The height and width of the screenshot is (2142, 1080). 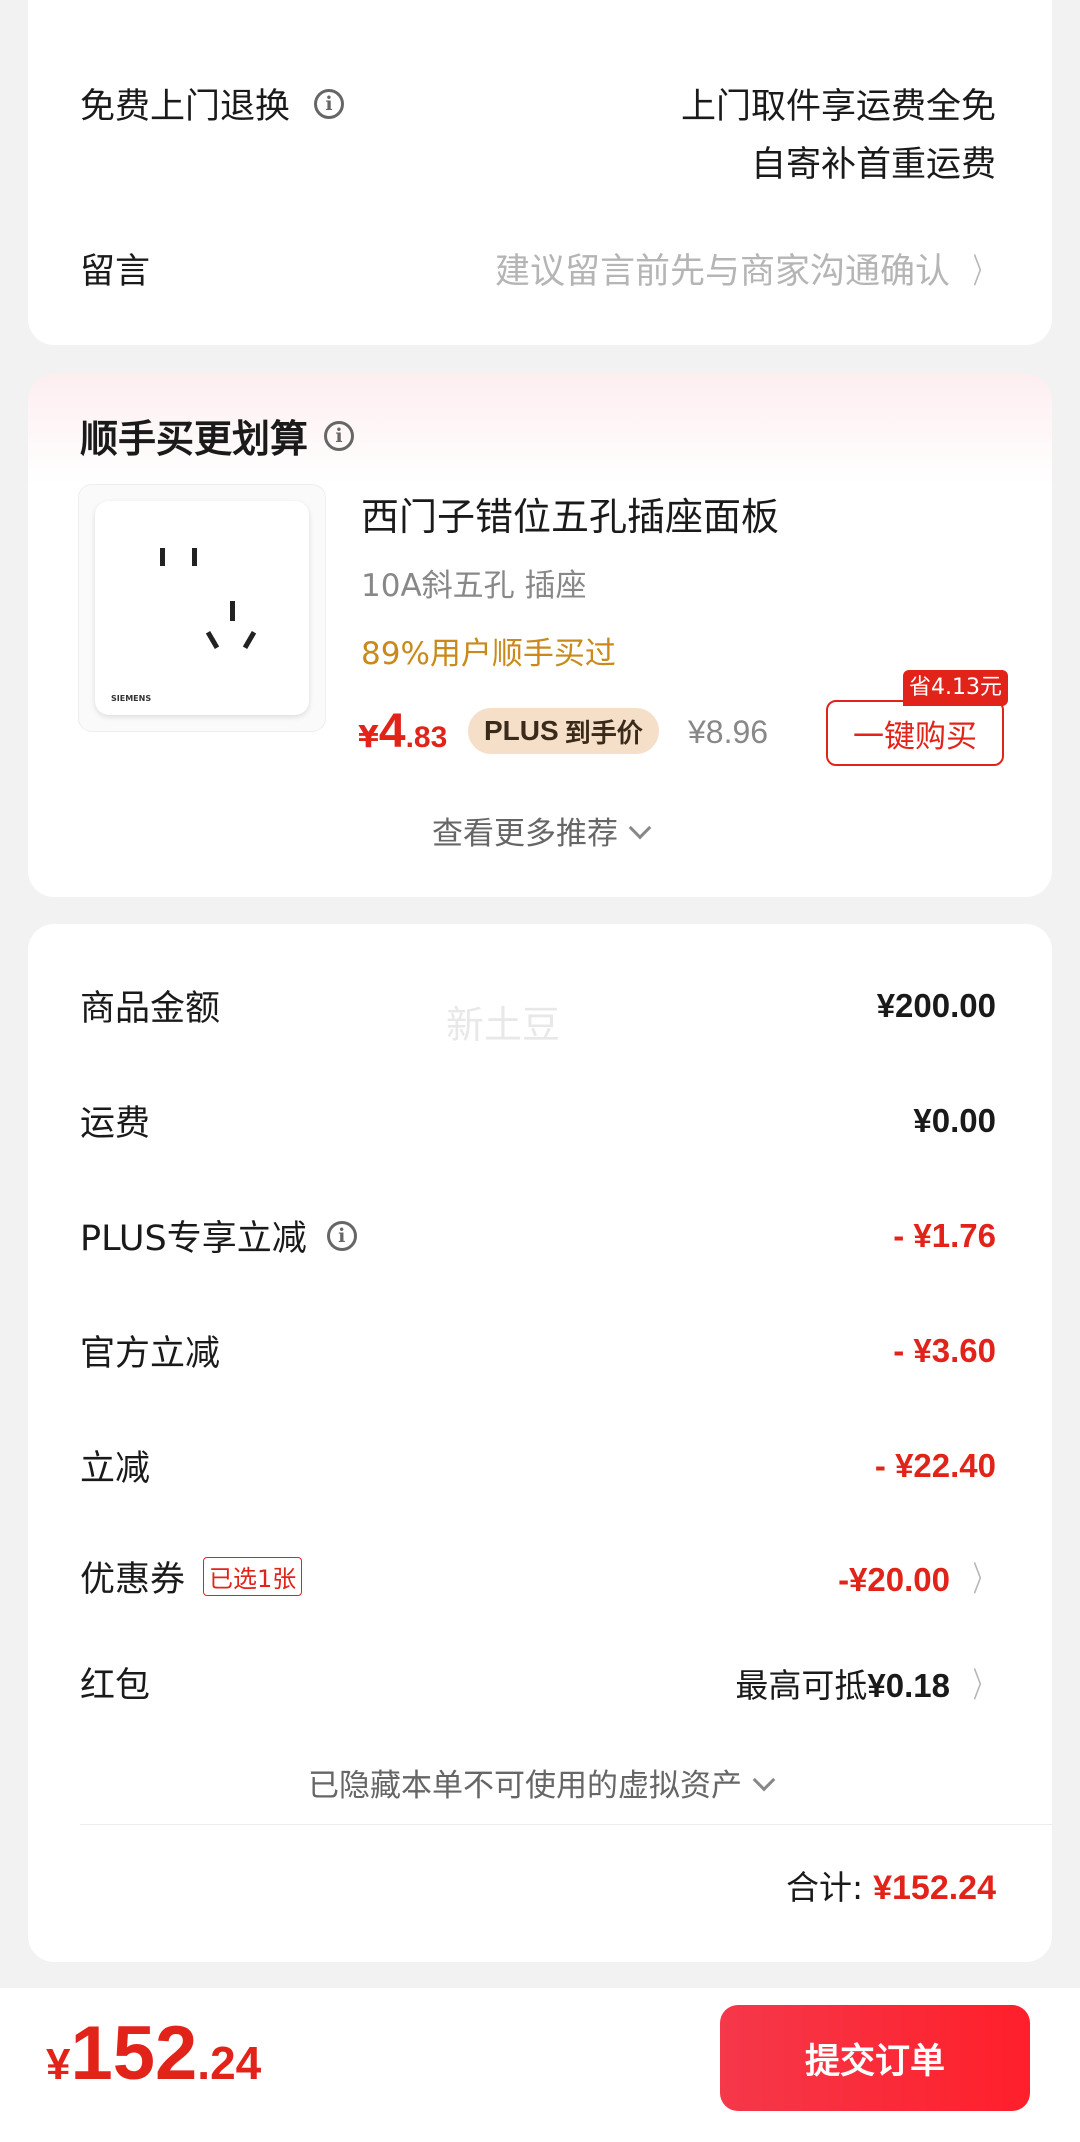 I want to click on socket-panel: SIEMENS, so click(x=202, y=608).